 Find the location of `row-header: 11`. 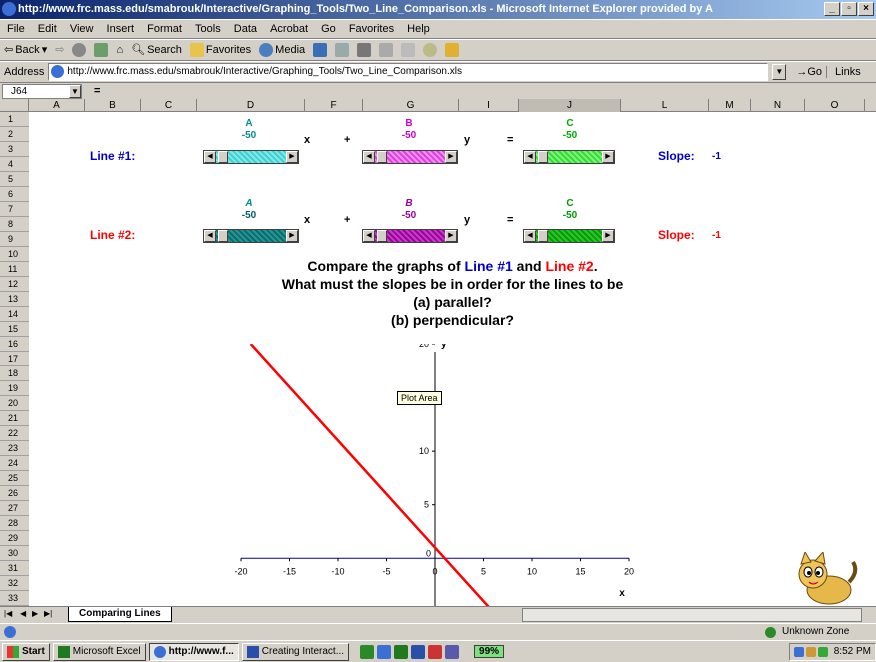

row-header: 11 is located at coordinates (14, 269).